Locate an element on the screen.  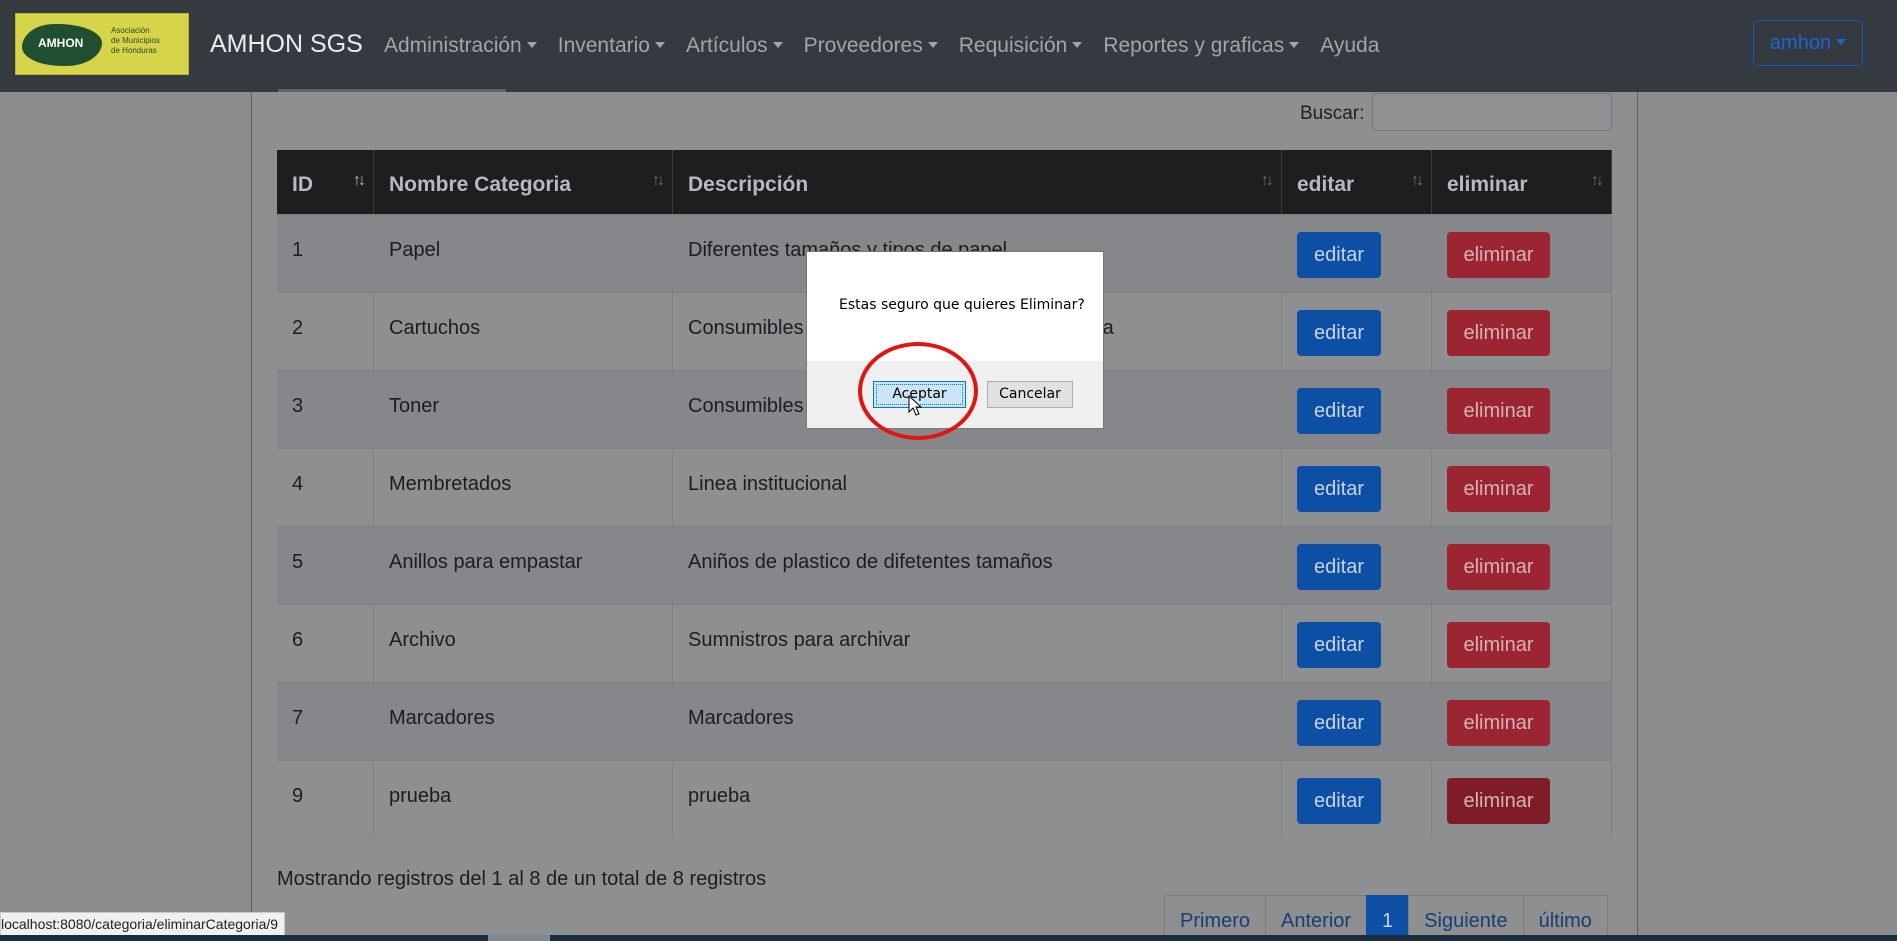
nav-administracion: Administración is located at coordinates (460, 46).